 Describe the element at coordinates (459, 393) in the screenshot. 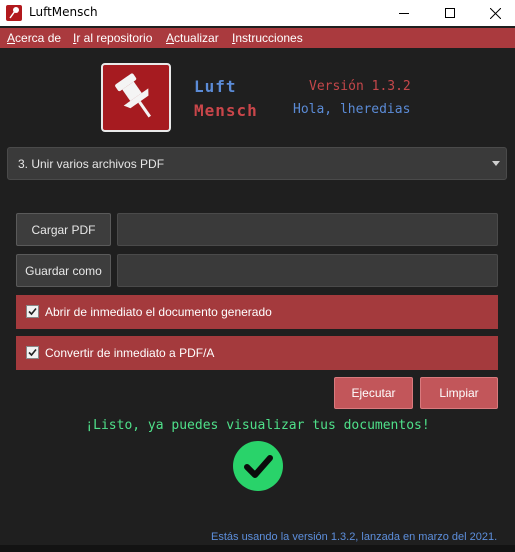

I see `clear-button: Limpiar` at that location.